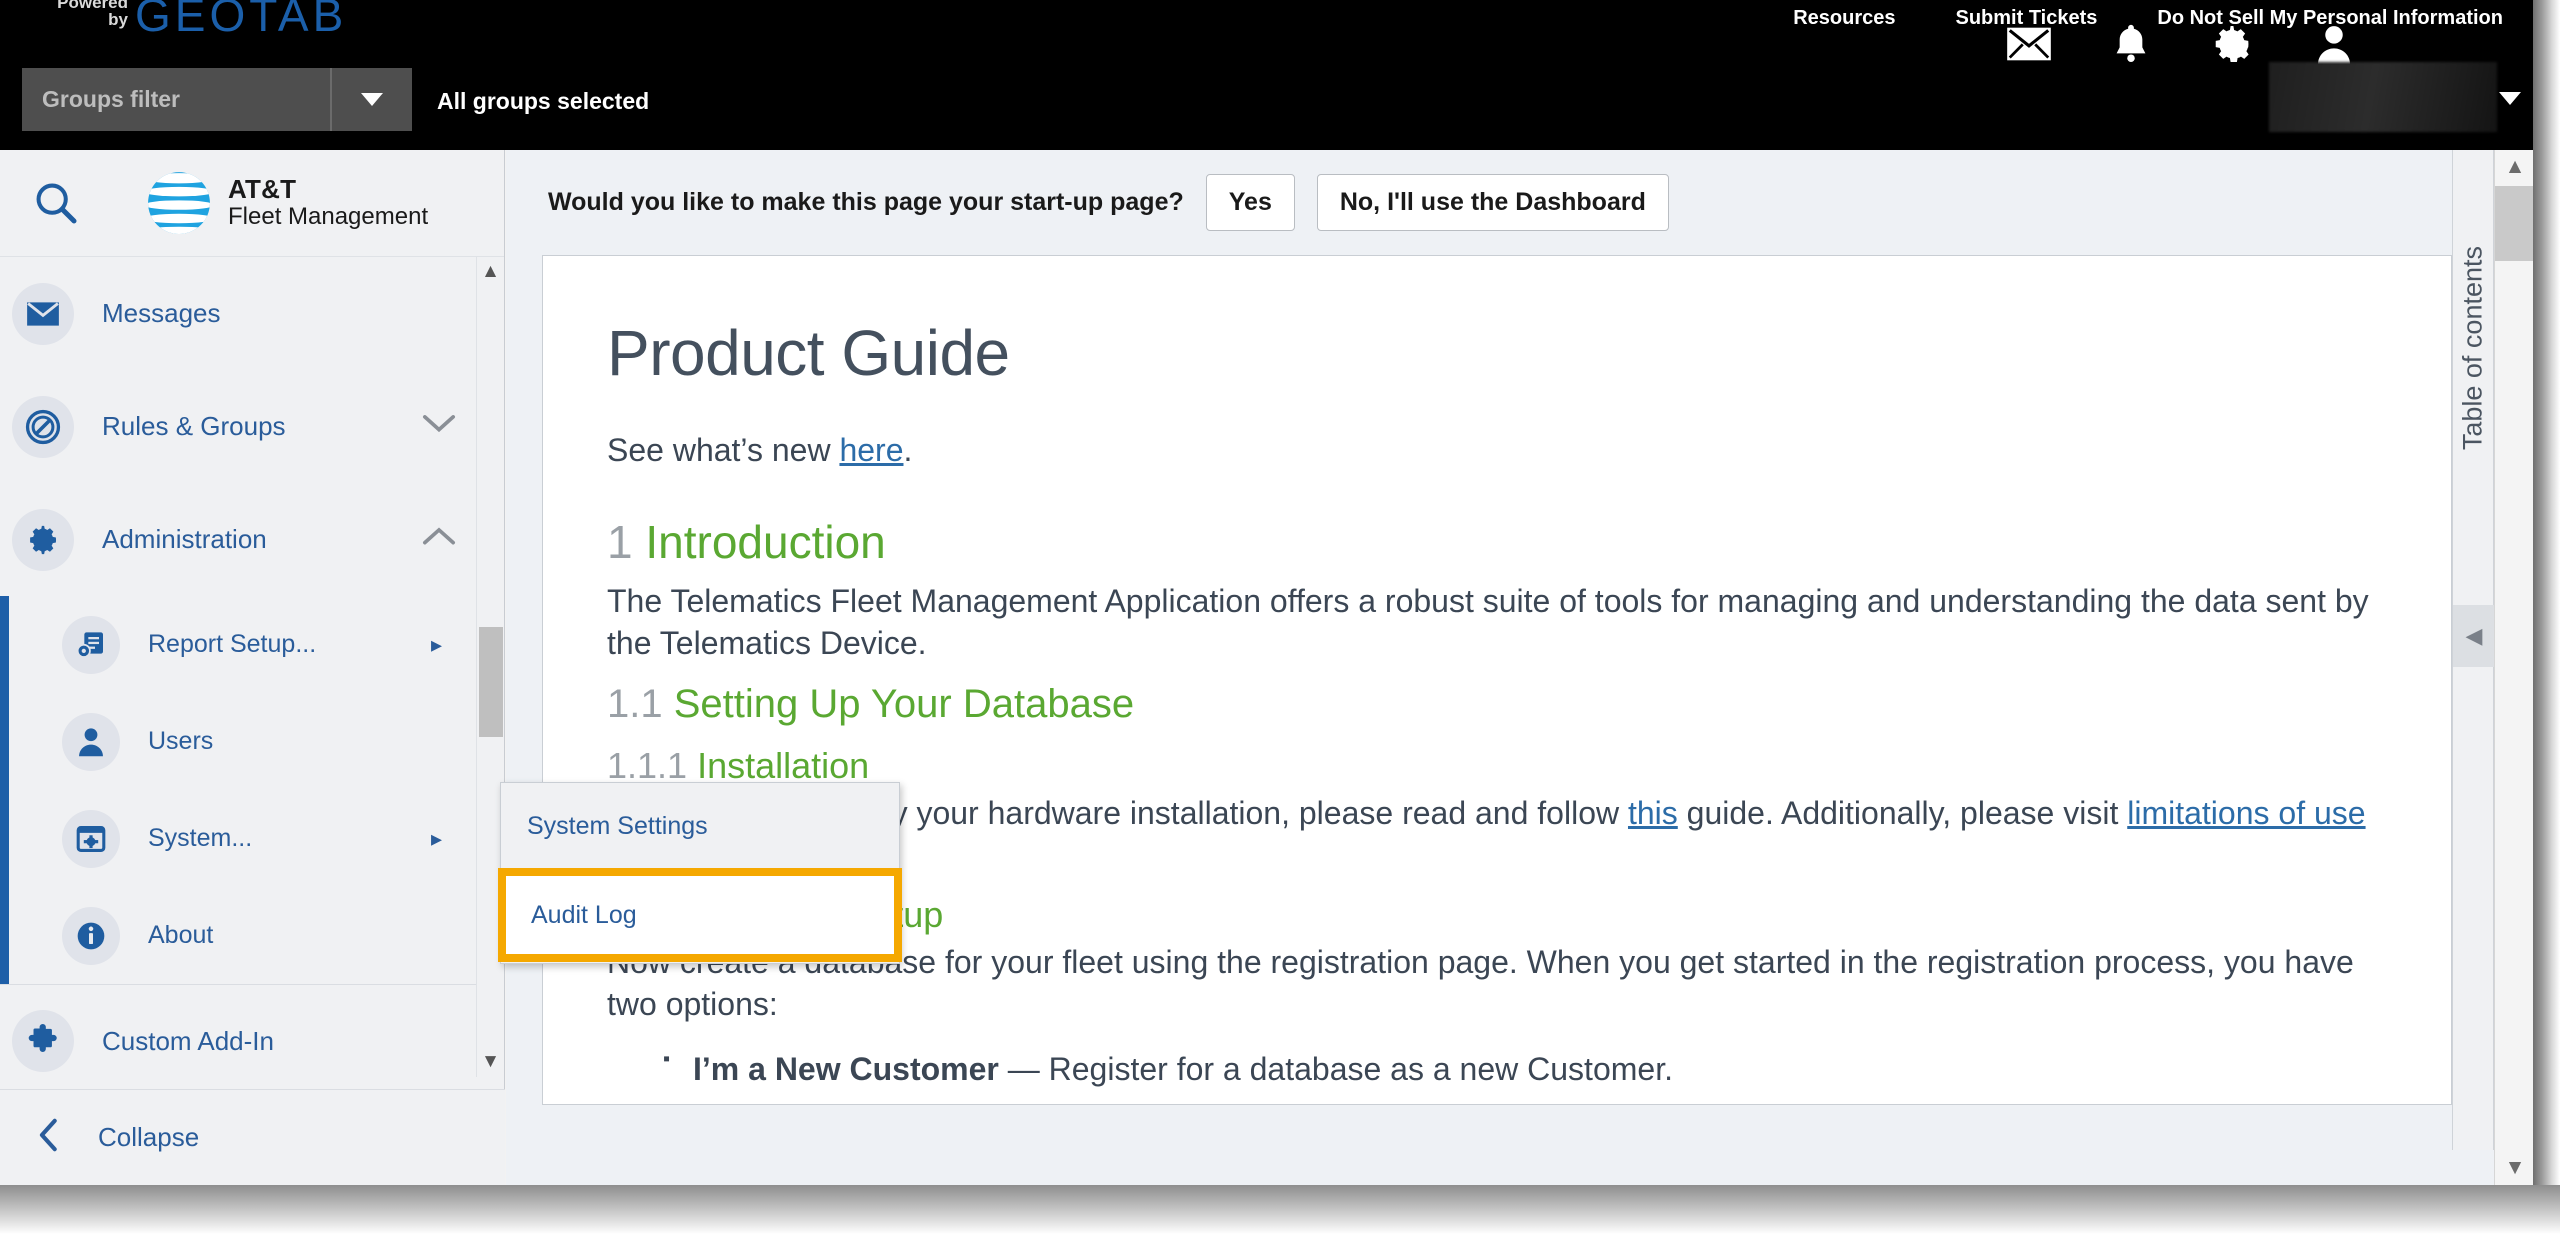 The width and height of the screenshot is (2560, 1234). Describe the element at coordinates (439, 426) in the screenshot. I see `chevron-down-icon` at that location.